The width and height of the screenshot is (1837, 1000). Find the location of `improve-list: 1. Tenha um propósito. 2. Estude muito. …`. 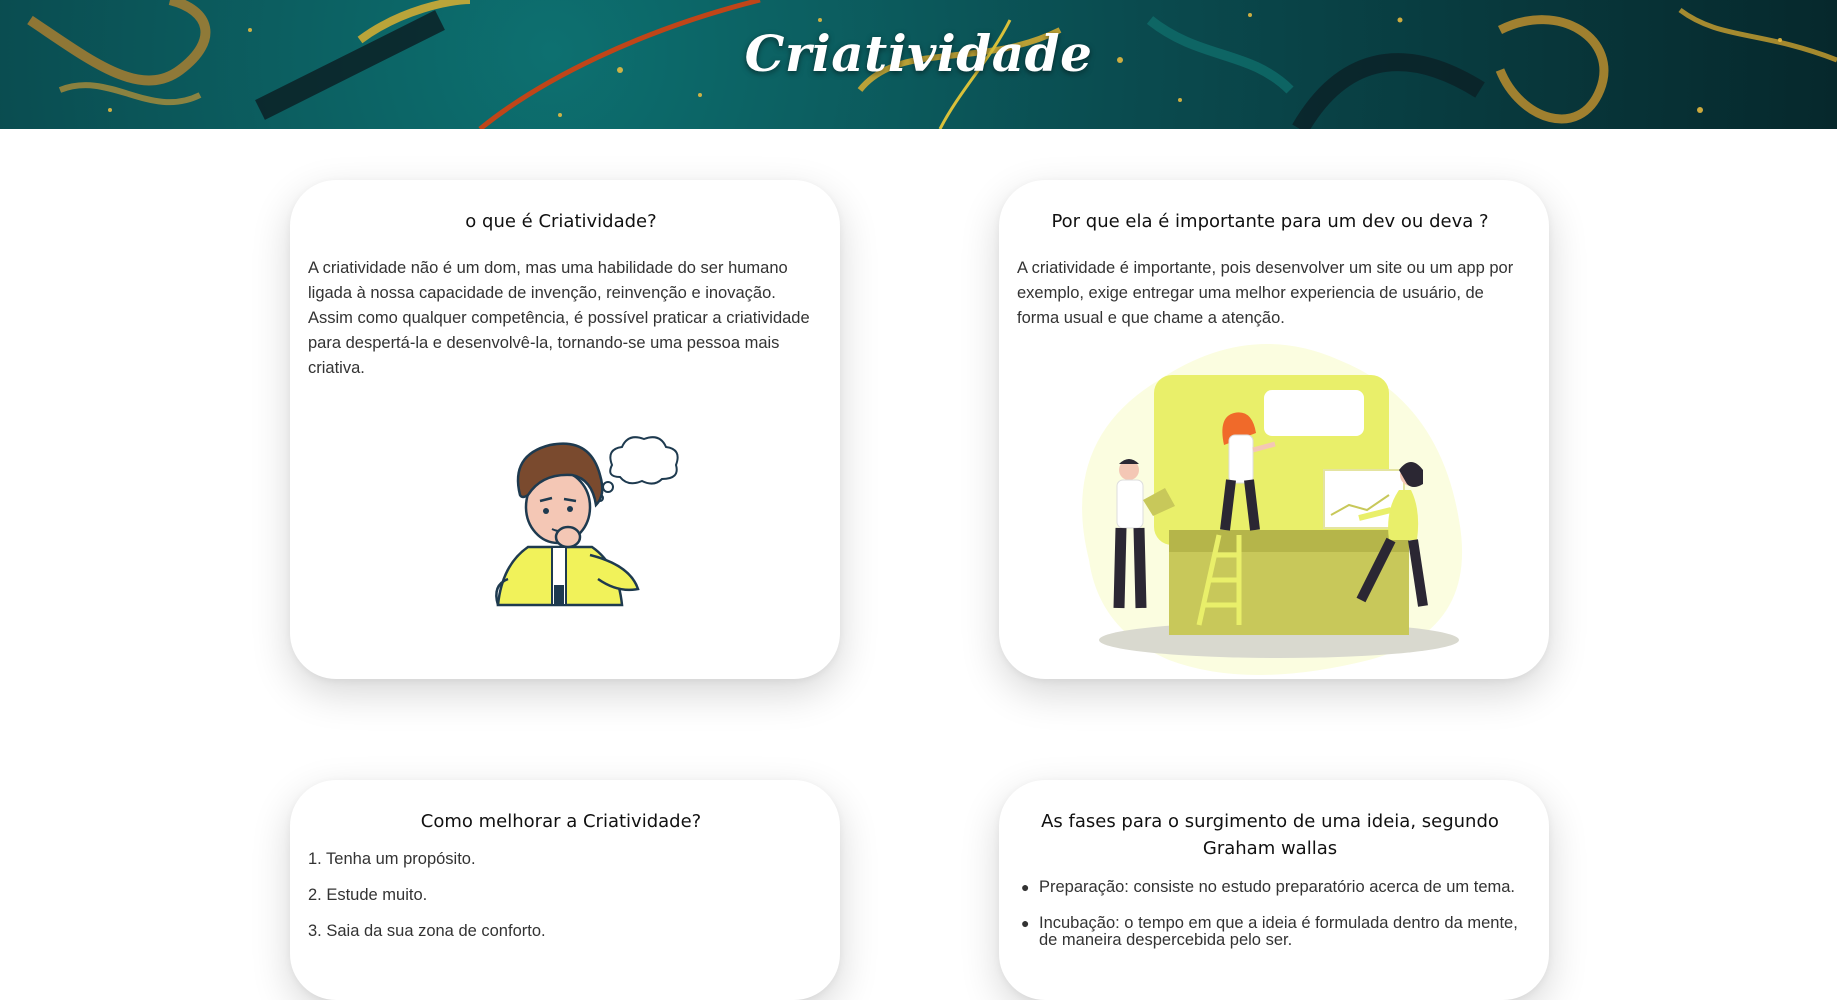

improve-list: 1. Tenha um propósito. 2. Estude muito. … is located at coordinates (561, 895).